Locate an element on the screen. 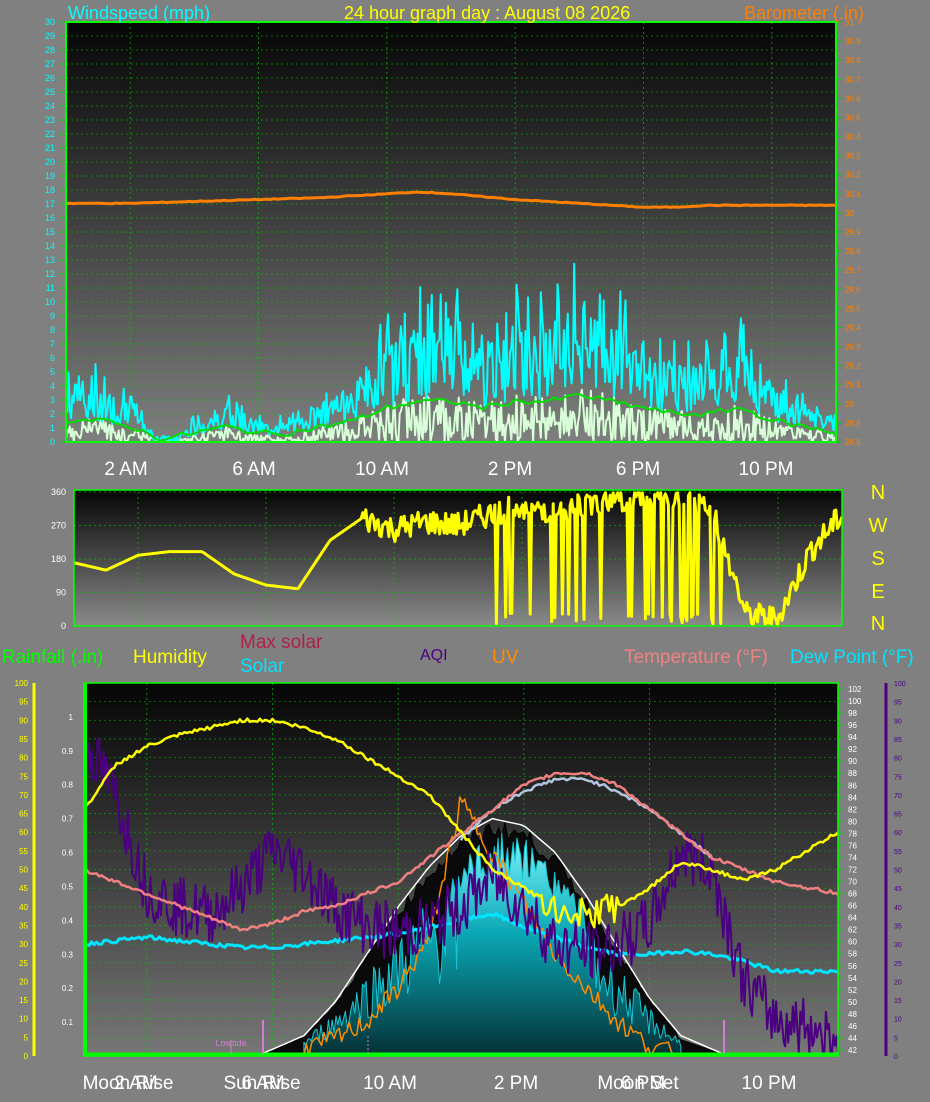 The image size is (930, 1102). wind-tick-label: 30 is located at coordinates (50, 22).